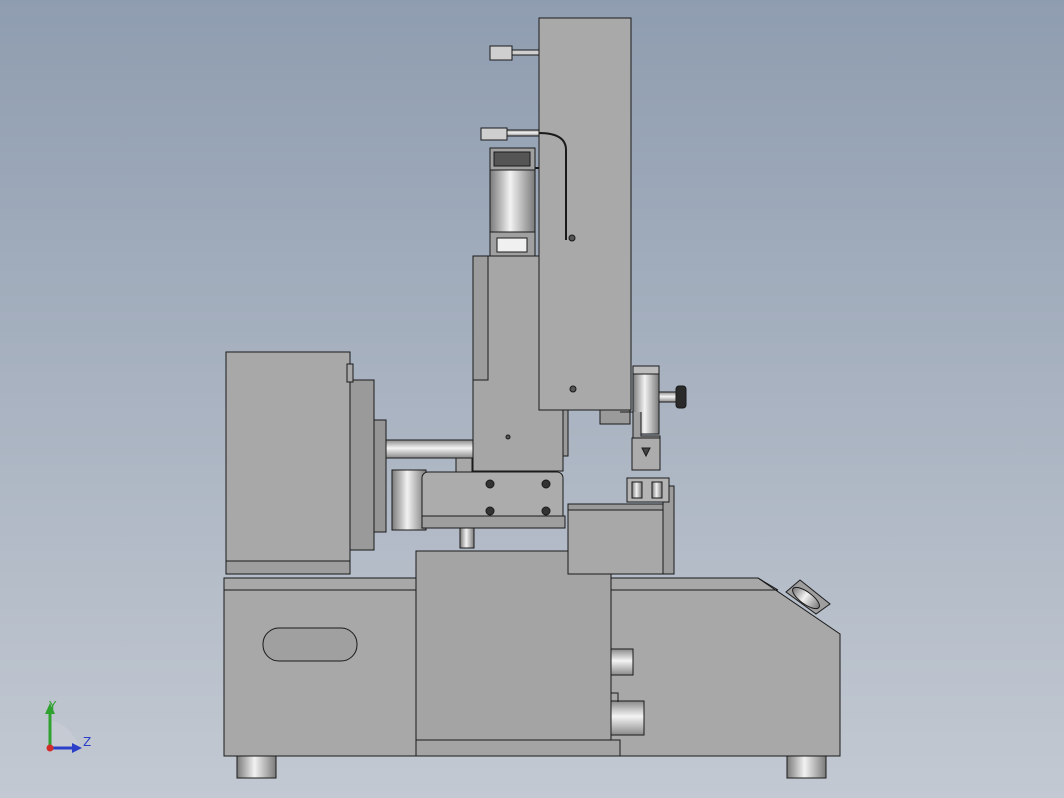 The image size is (1064, 798). I want to click on motor-flange, so click(362, 465).